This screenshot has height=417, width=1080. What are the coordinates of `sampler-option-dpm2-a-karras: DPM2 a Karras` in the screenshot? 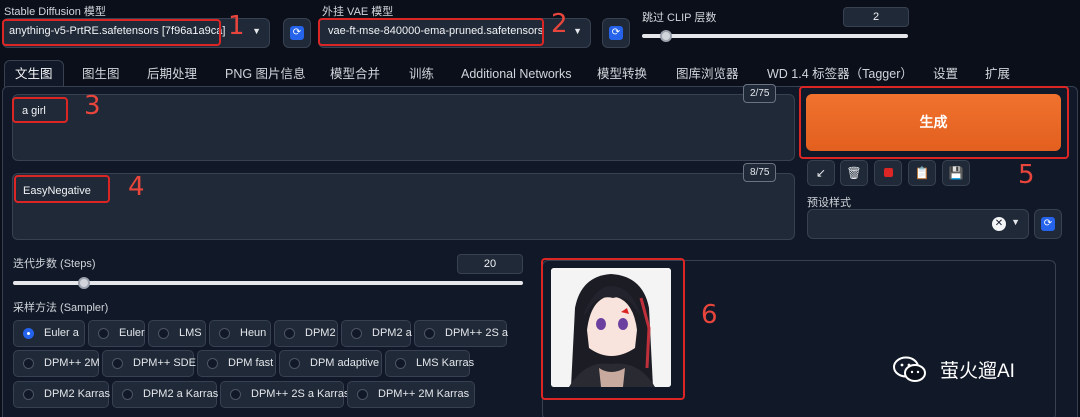 It's located at (165, 394).